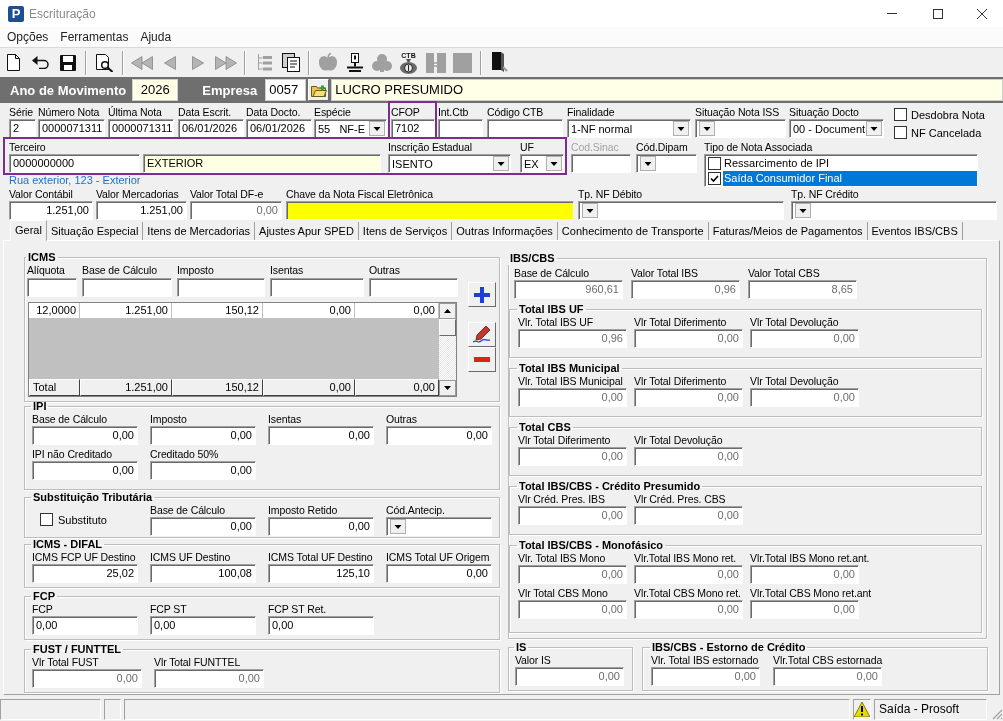 The height and width of the screenshot is (721, 1003). Describe the element at coordinates (262, 163) in the screenshot. I see `input-field: EXTERIOR` at that location.